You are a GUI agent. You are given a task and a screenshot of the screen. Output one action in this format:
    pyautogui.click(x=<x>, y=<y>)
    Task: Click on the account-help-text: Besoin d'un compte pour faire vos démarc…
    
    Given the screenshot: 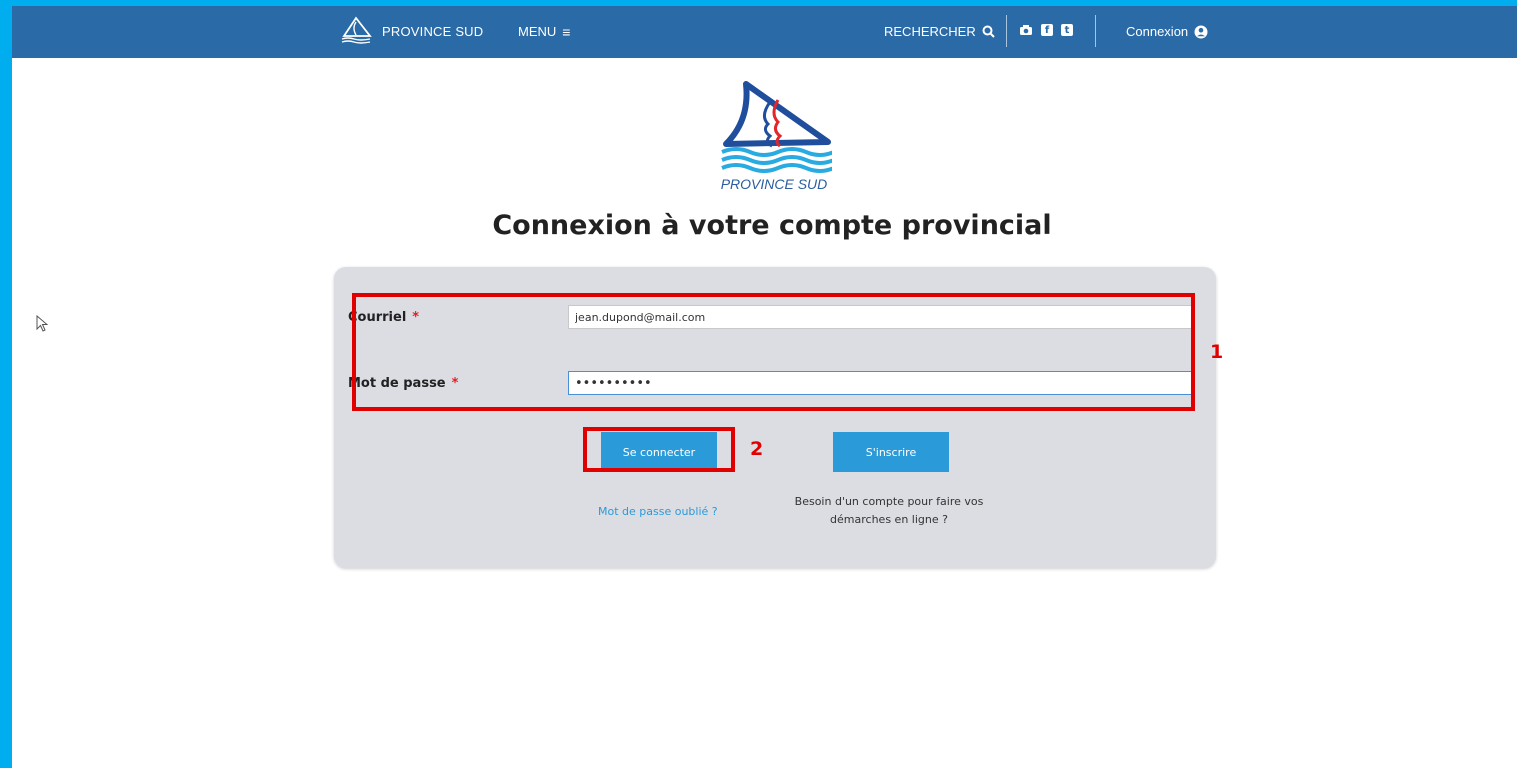 What is the action you would take?
    pyautogui.click(x=889, y=511)
    